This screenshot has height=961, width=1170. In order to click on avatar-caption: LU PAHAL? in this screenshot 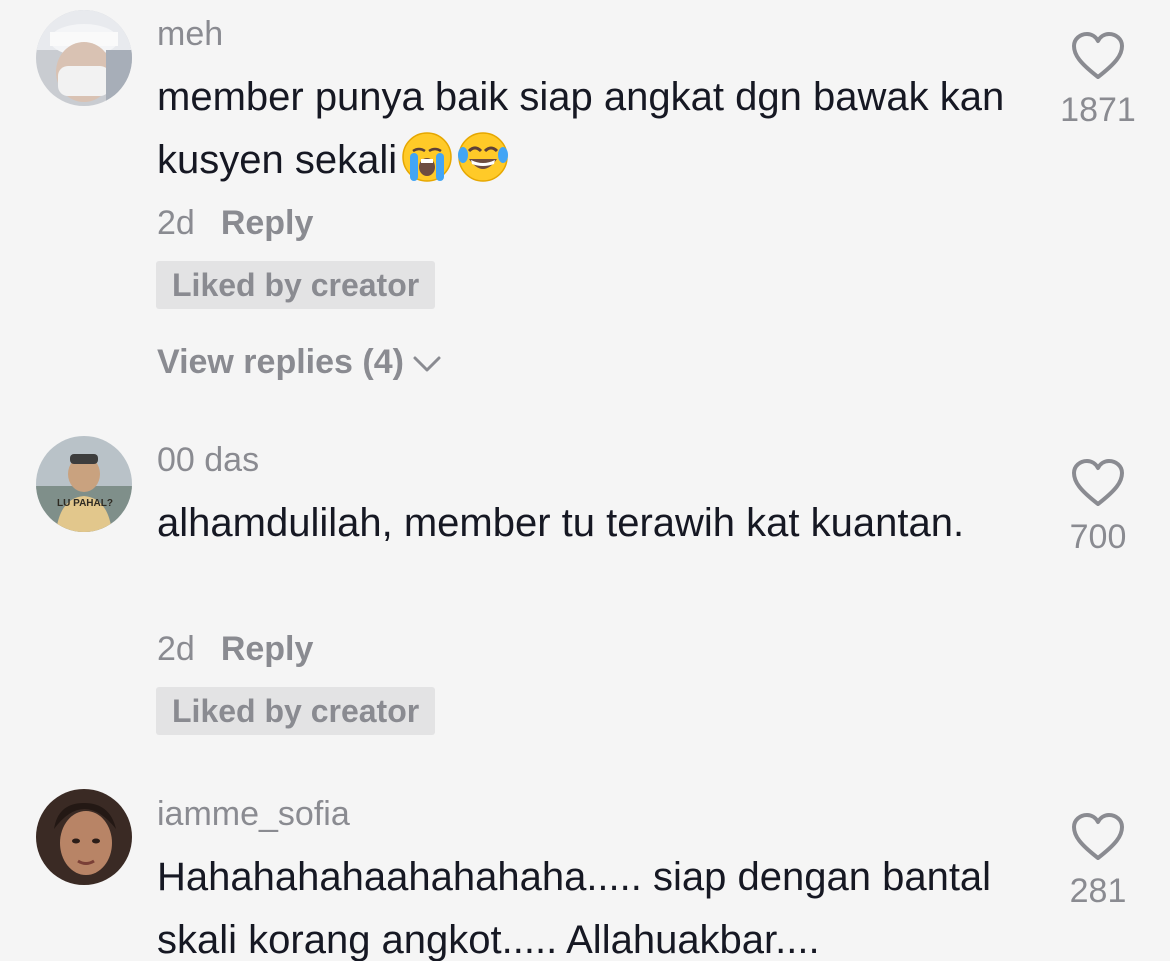, I will do `click(85, 503)`.